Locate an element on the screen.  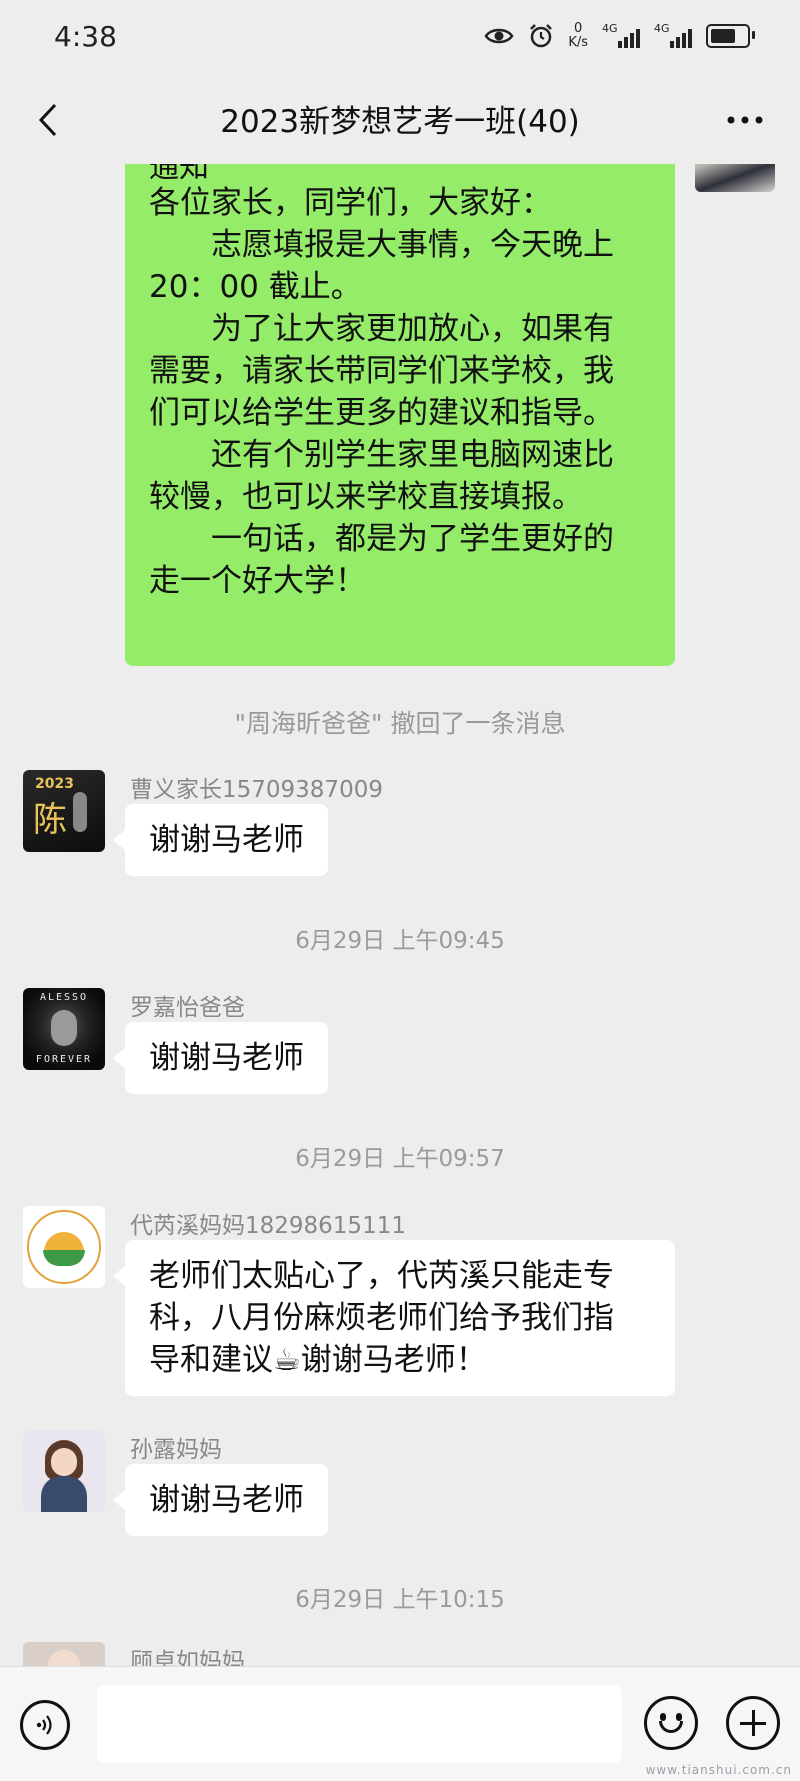
voice-waves is located at coordinates (44, 1725).